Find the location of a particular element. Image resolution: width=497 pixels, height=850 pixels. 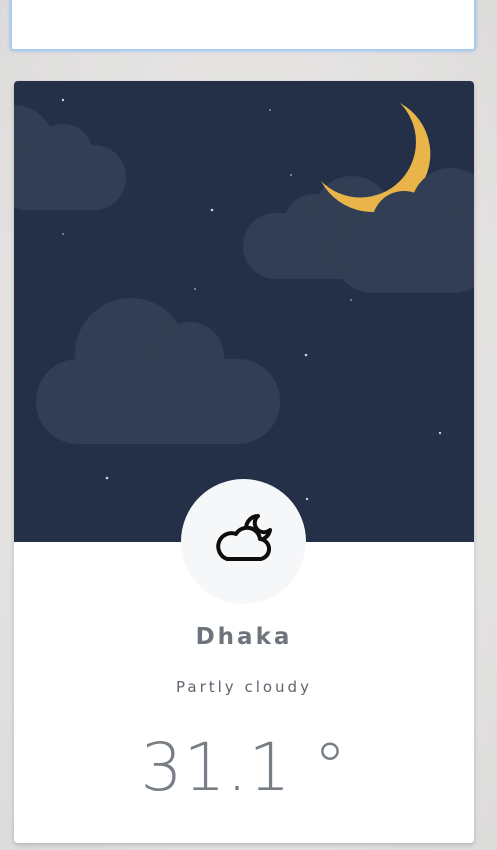

city-name: Dhaka is located at coordinates (244, 637).